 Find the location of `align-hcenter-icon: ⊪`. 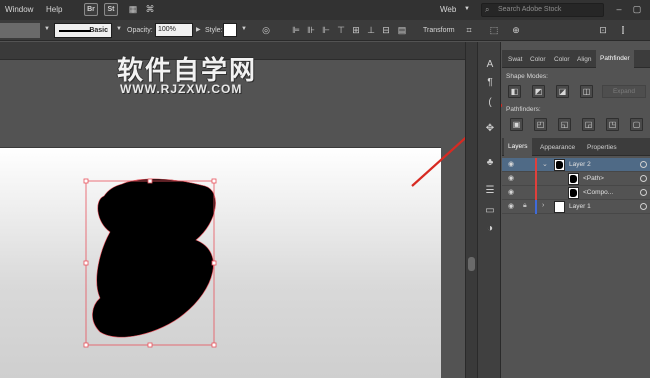

align-hcenter-icon: ⊪ is located at coordinates (311, 30).